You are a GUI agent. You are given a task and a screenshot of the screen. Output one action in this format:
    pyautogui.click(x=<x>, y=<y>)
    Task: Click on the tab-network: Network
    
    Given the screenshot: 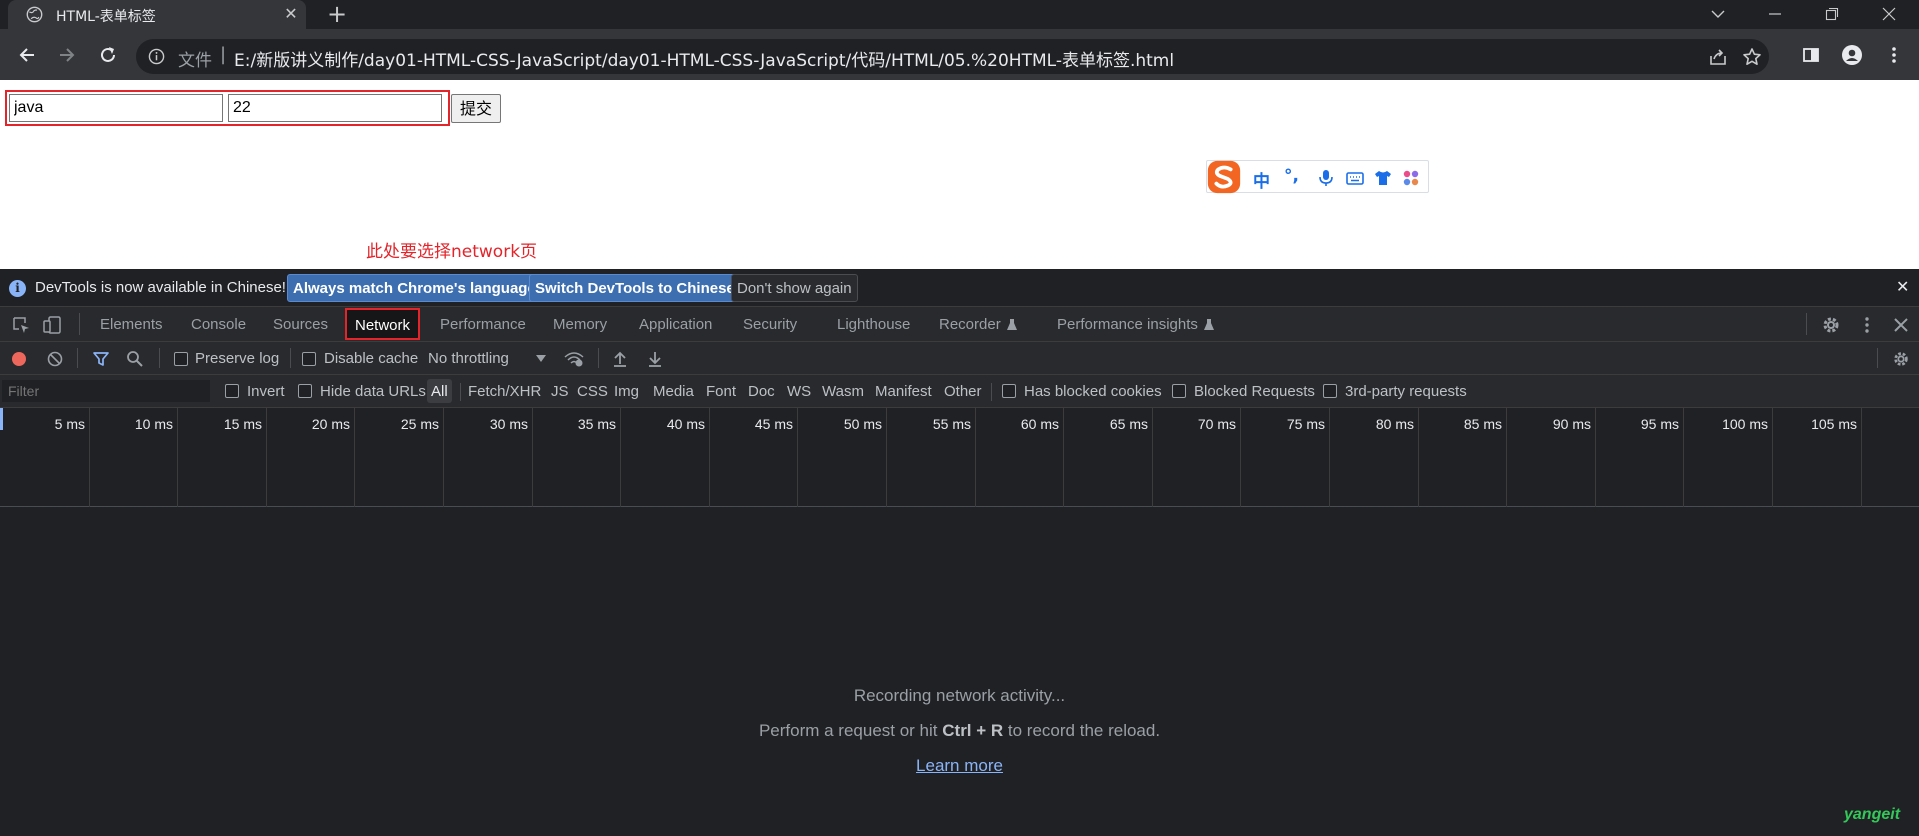 What is the action you would take?
    pyautogui.click(x=383, y=324)
    